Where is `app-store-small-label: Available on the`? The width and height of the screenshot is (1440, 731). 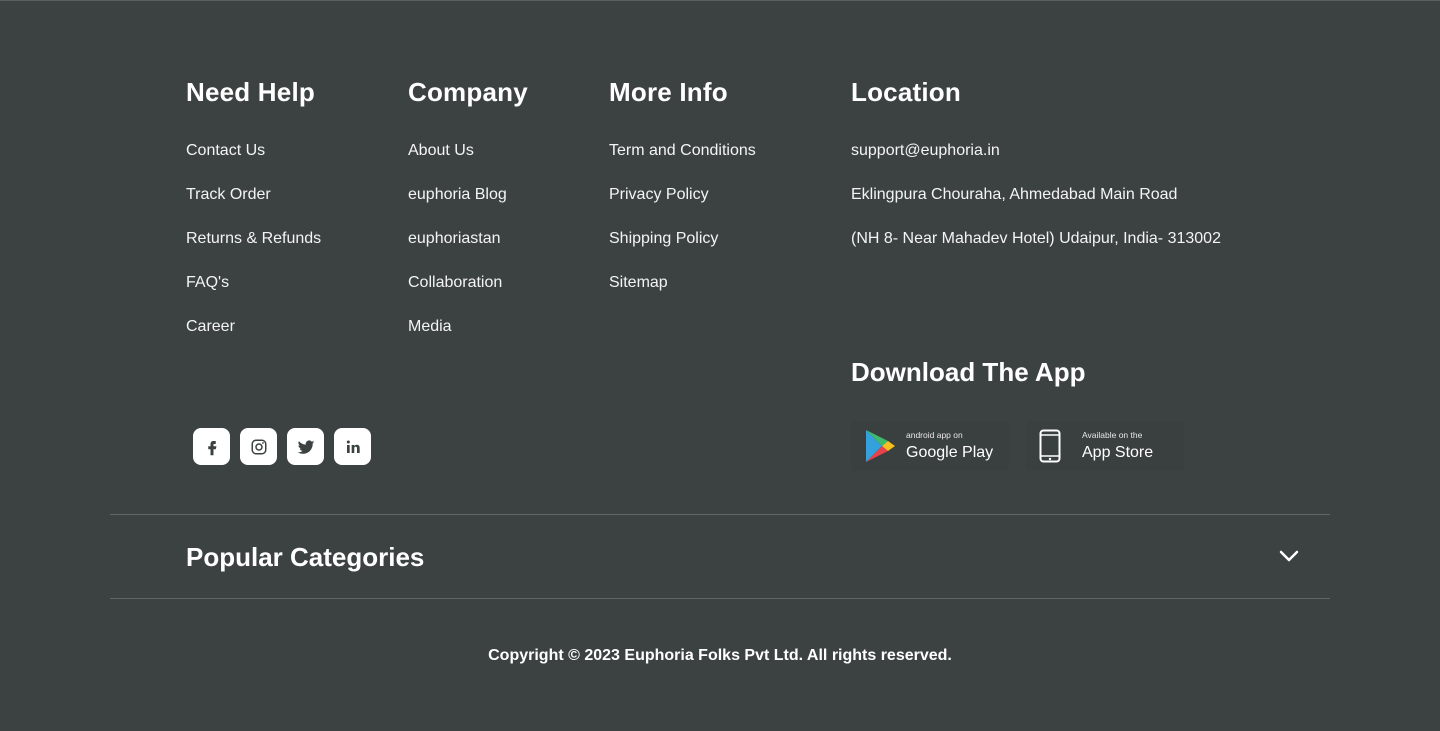 app-store-small-label: Available on the is located at coordinates (1112, 434).